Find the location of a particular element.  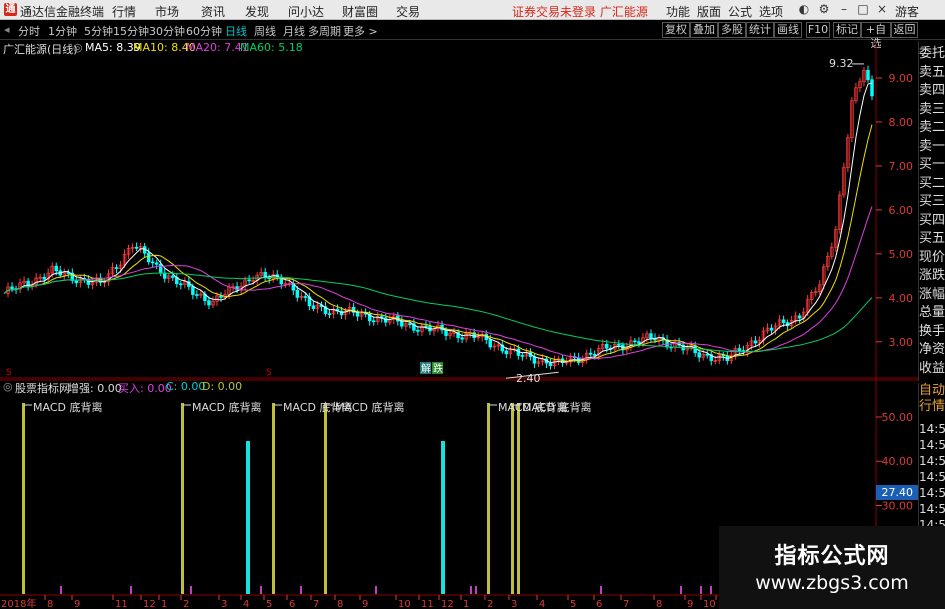

period-weekly: 周线 is located at coordinates (265, 31).